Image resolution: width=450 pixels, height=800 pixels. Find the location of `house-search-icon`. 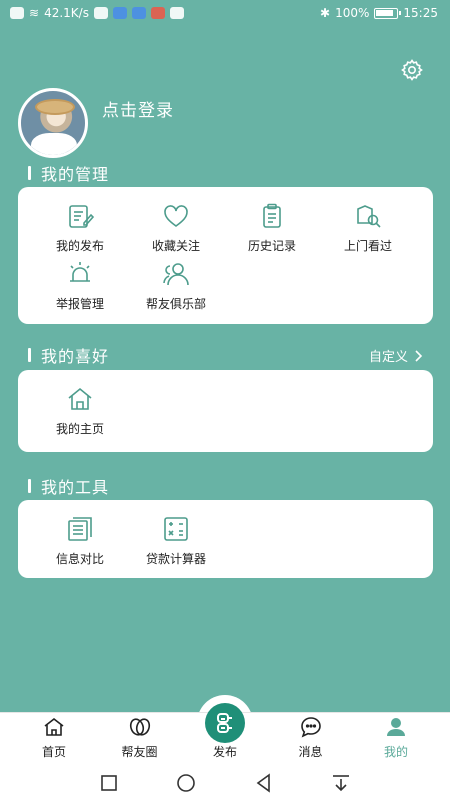

house-search-icon is located at coordinates (369, 216).